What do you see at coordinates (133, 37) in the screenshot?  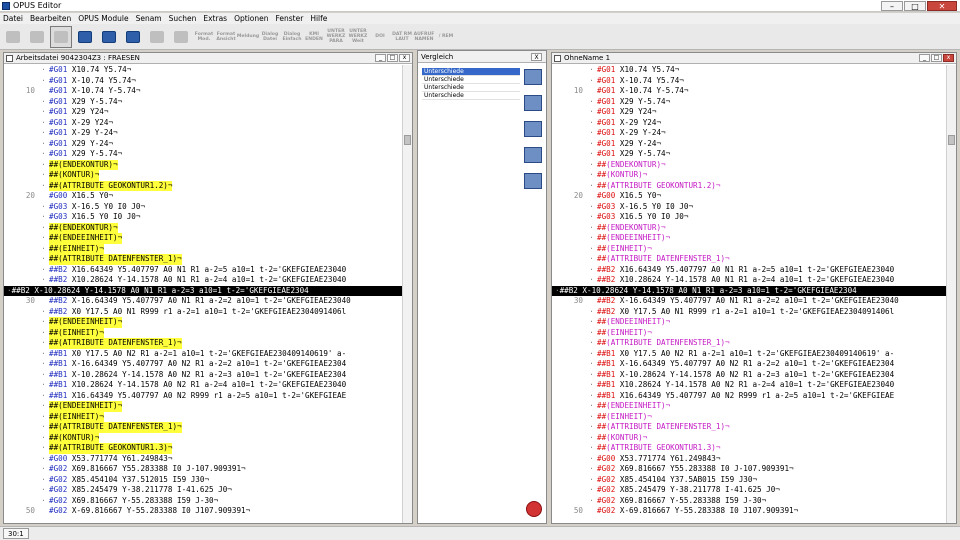 I see `binoculars-next-icon` at bounding box center [133, 37].